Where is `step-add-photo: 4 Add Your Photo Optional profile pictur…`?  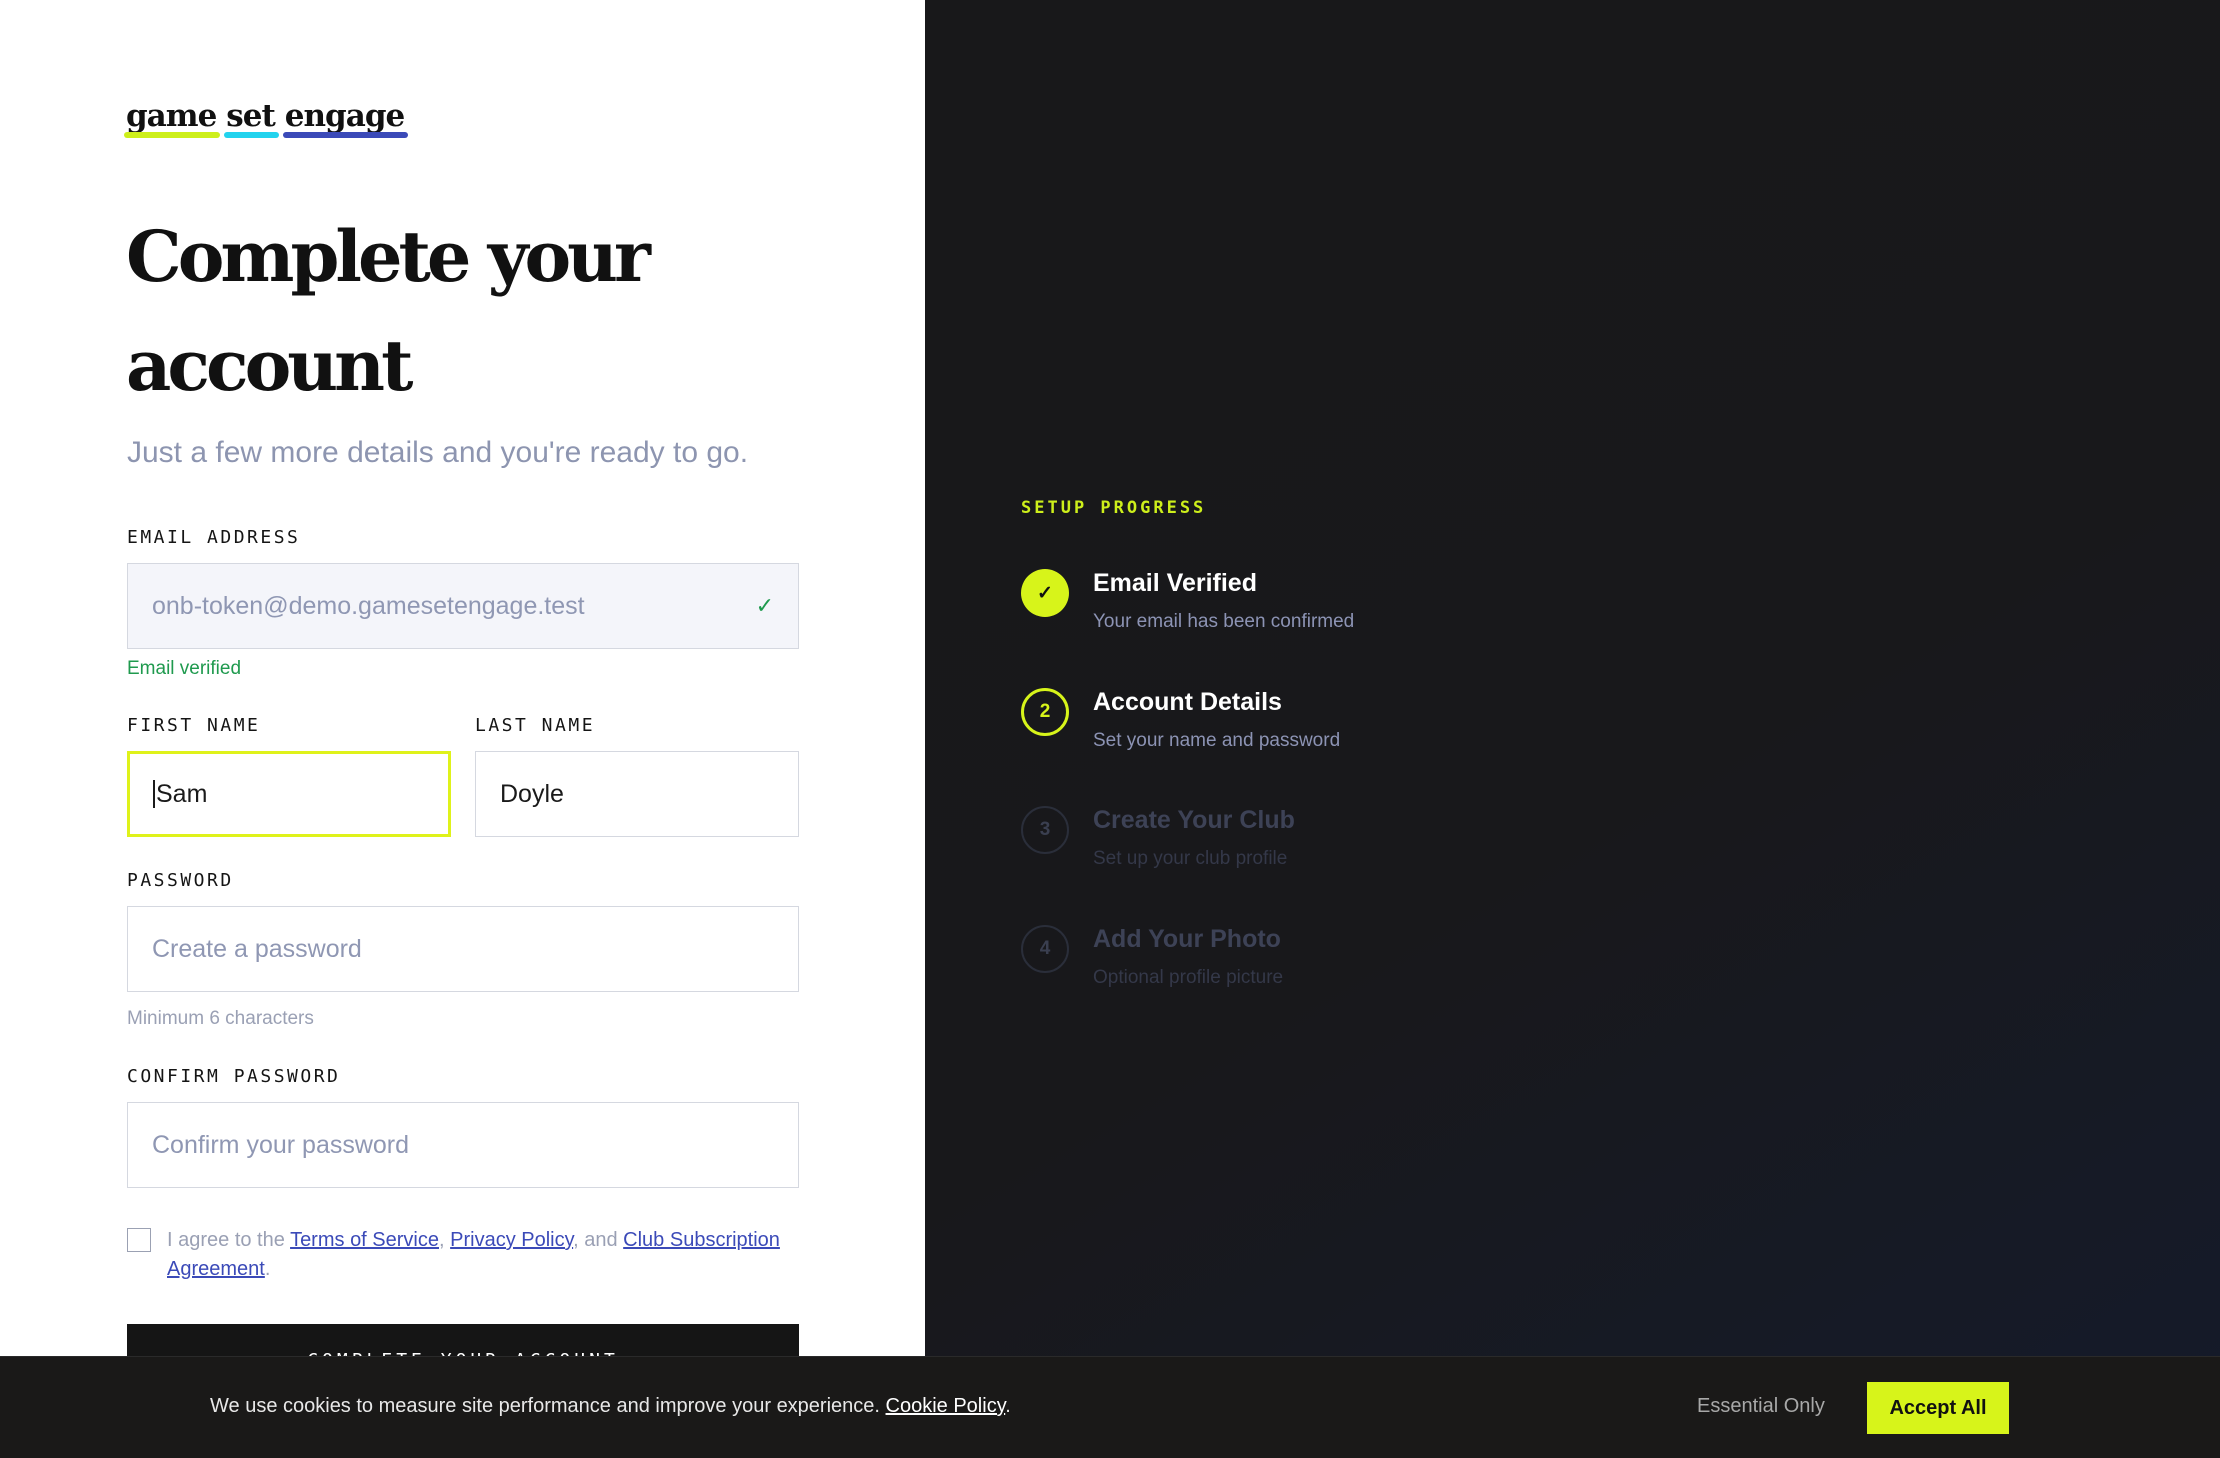 step-add-photo: 4 Add Your Photo Optional profile pictur… is located at coordinates (1152, 957).